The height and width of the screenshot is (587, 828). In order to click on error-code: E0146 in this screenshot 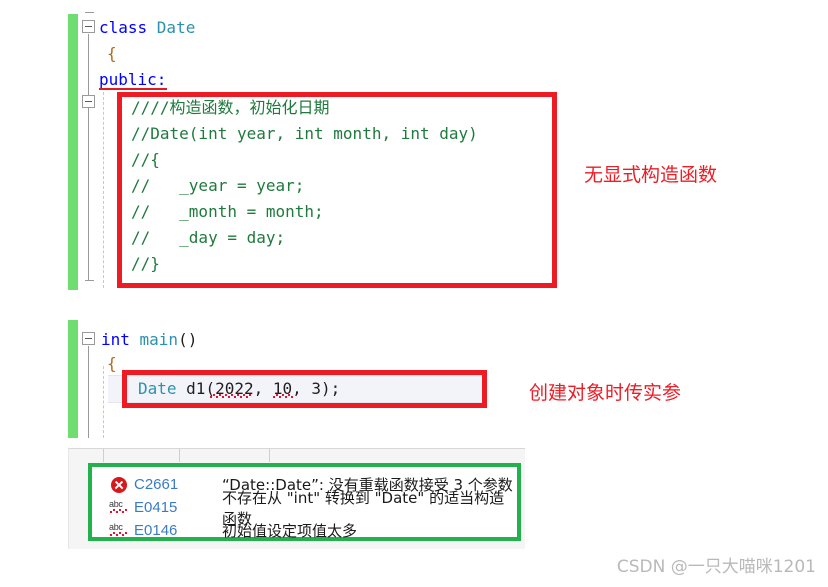, I will do `click(156, 530)`.